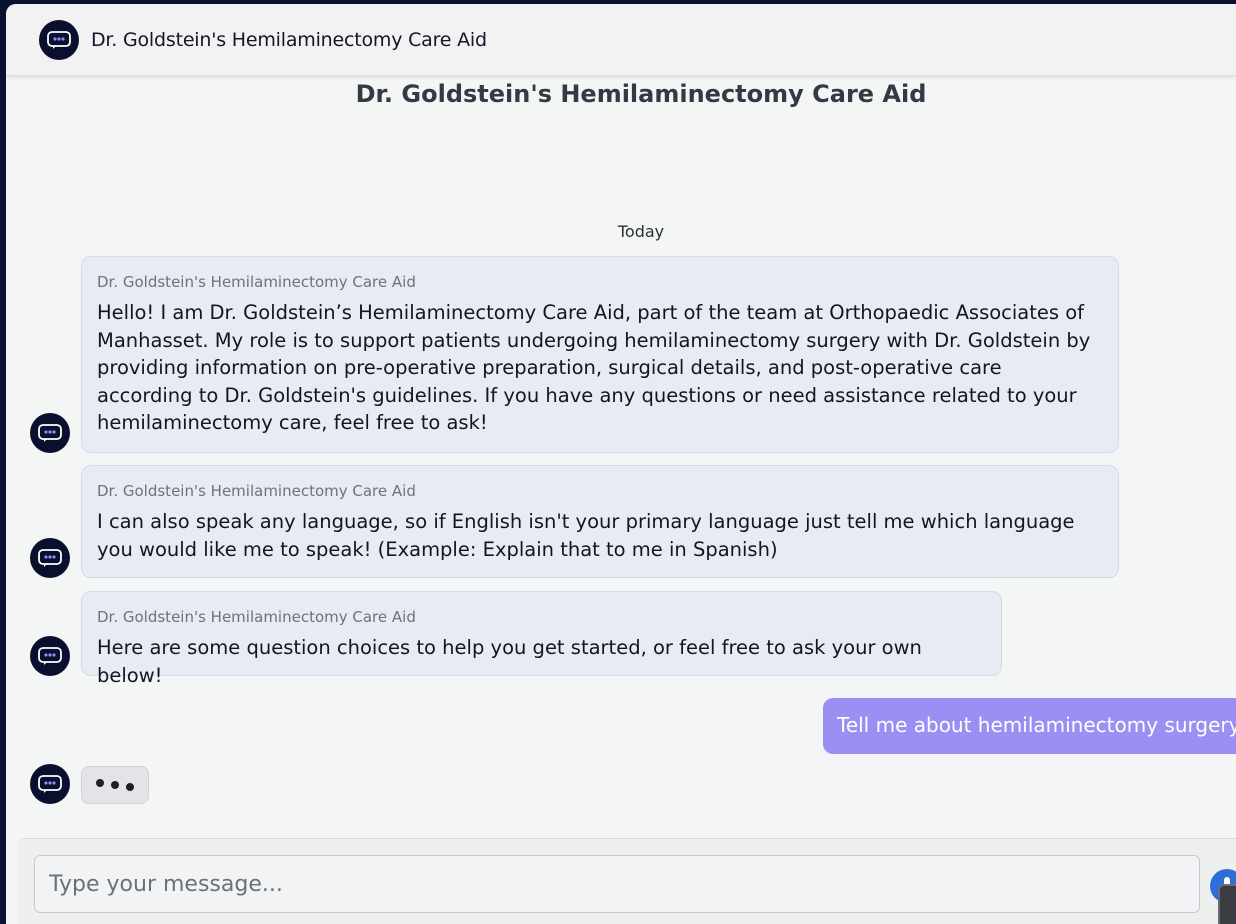 This screenshot has width=1236, height=924. Describe the element at coordinates (641, 94) in the screenshot. I see `page-title: Dr. Goldstein's Hemilaminectomy Care Aid` at that location.